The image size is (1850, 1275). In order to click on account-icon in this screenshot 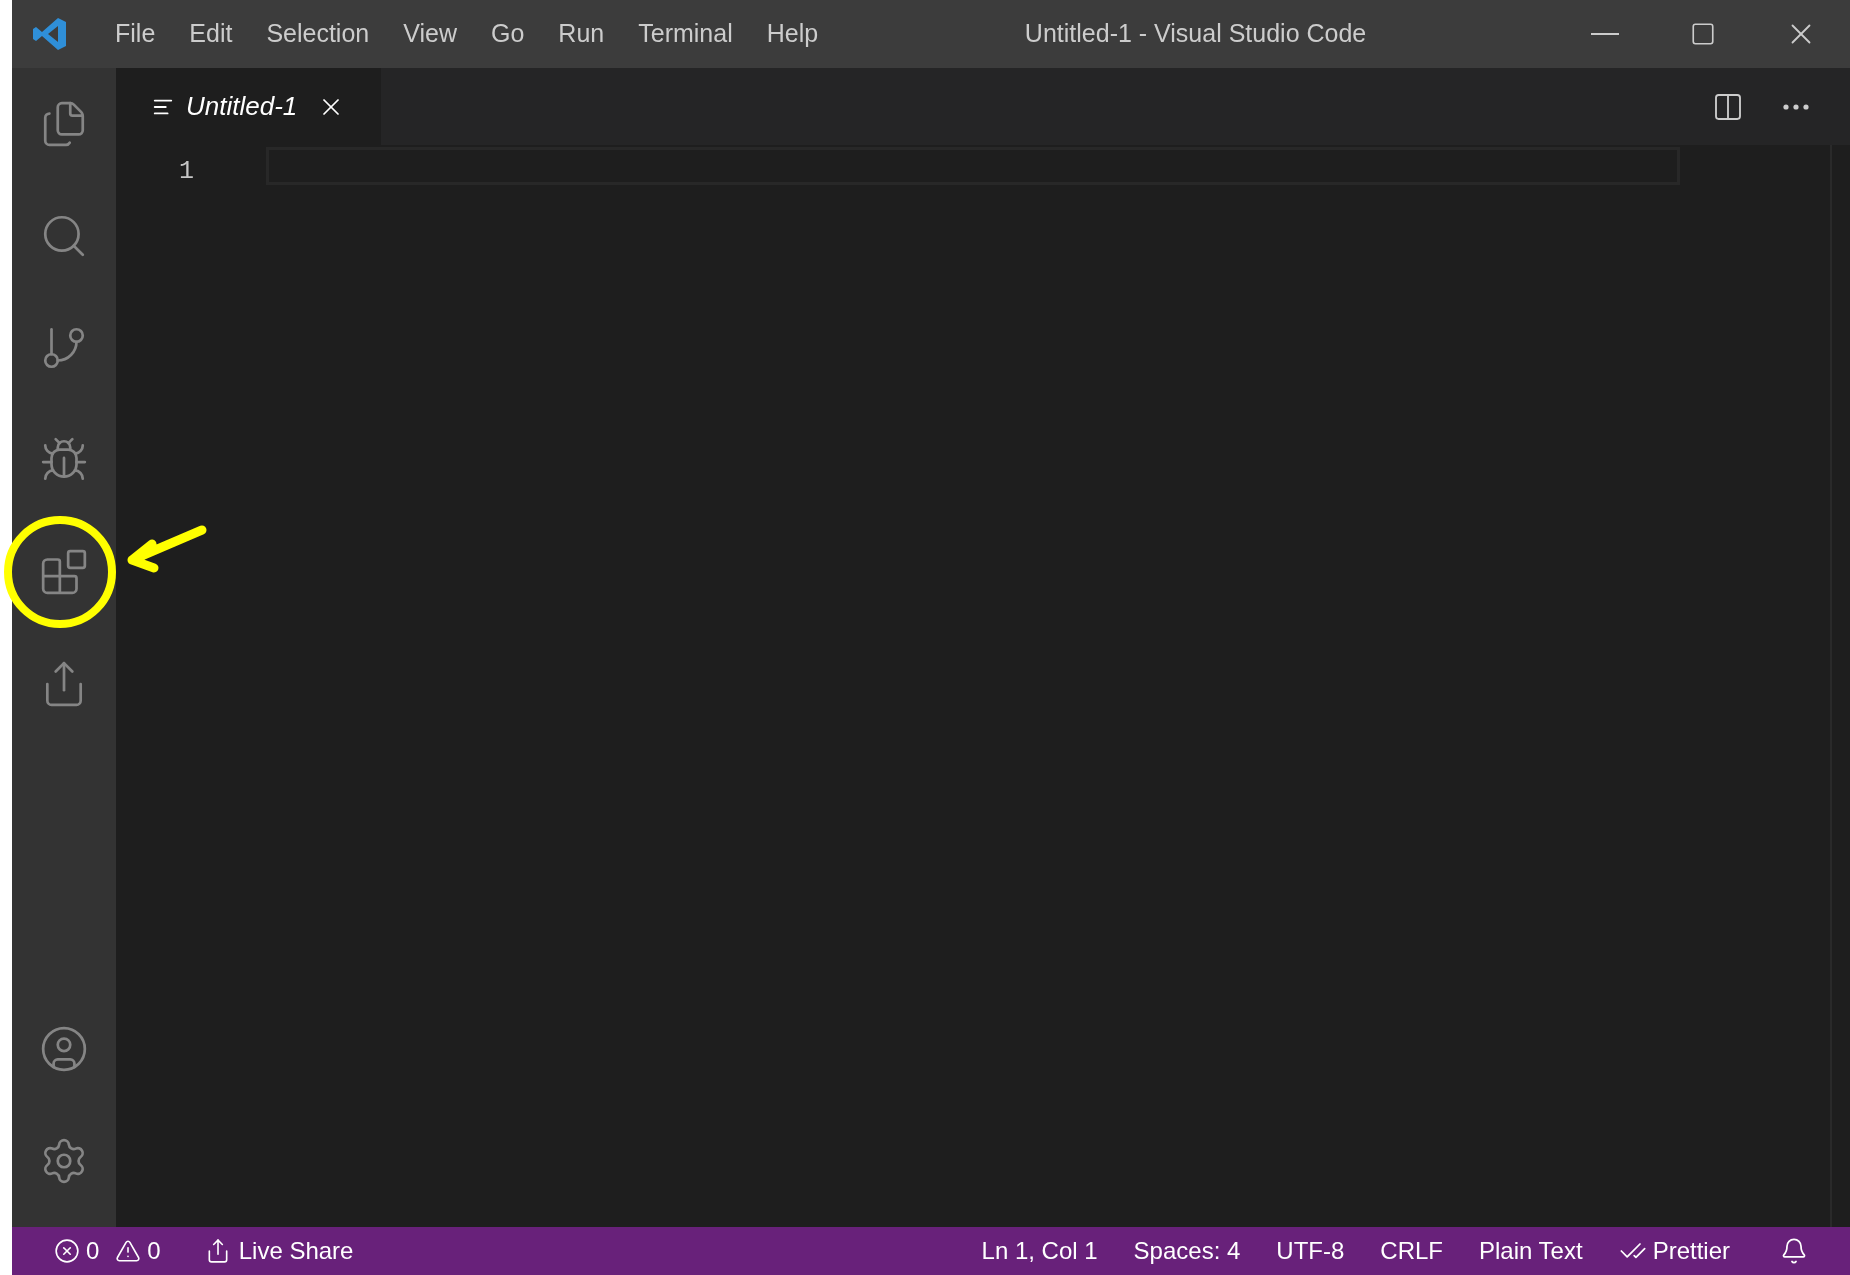, I will do `click(64, 1049)`.